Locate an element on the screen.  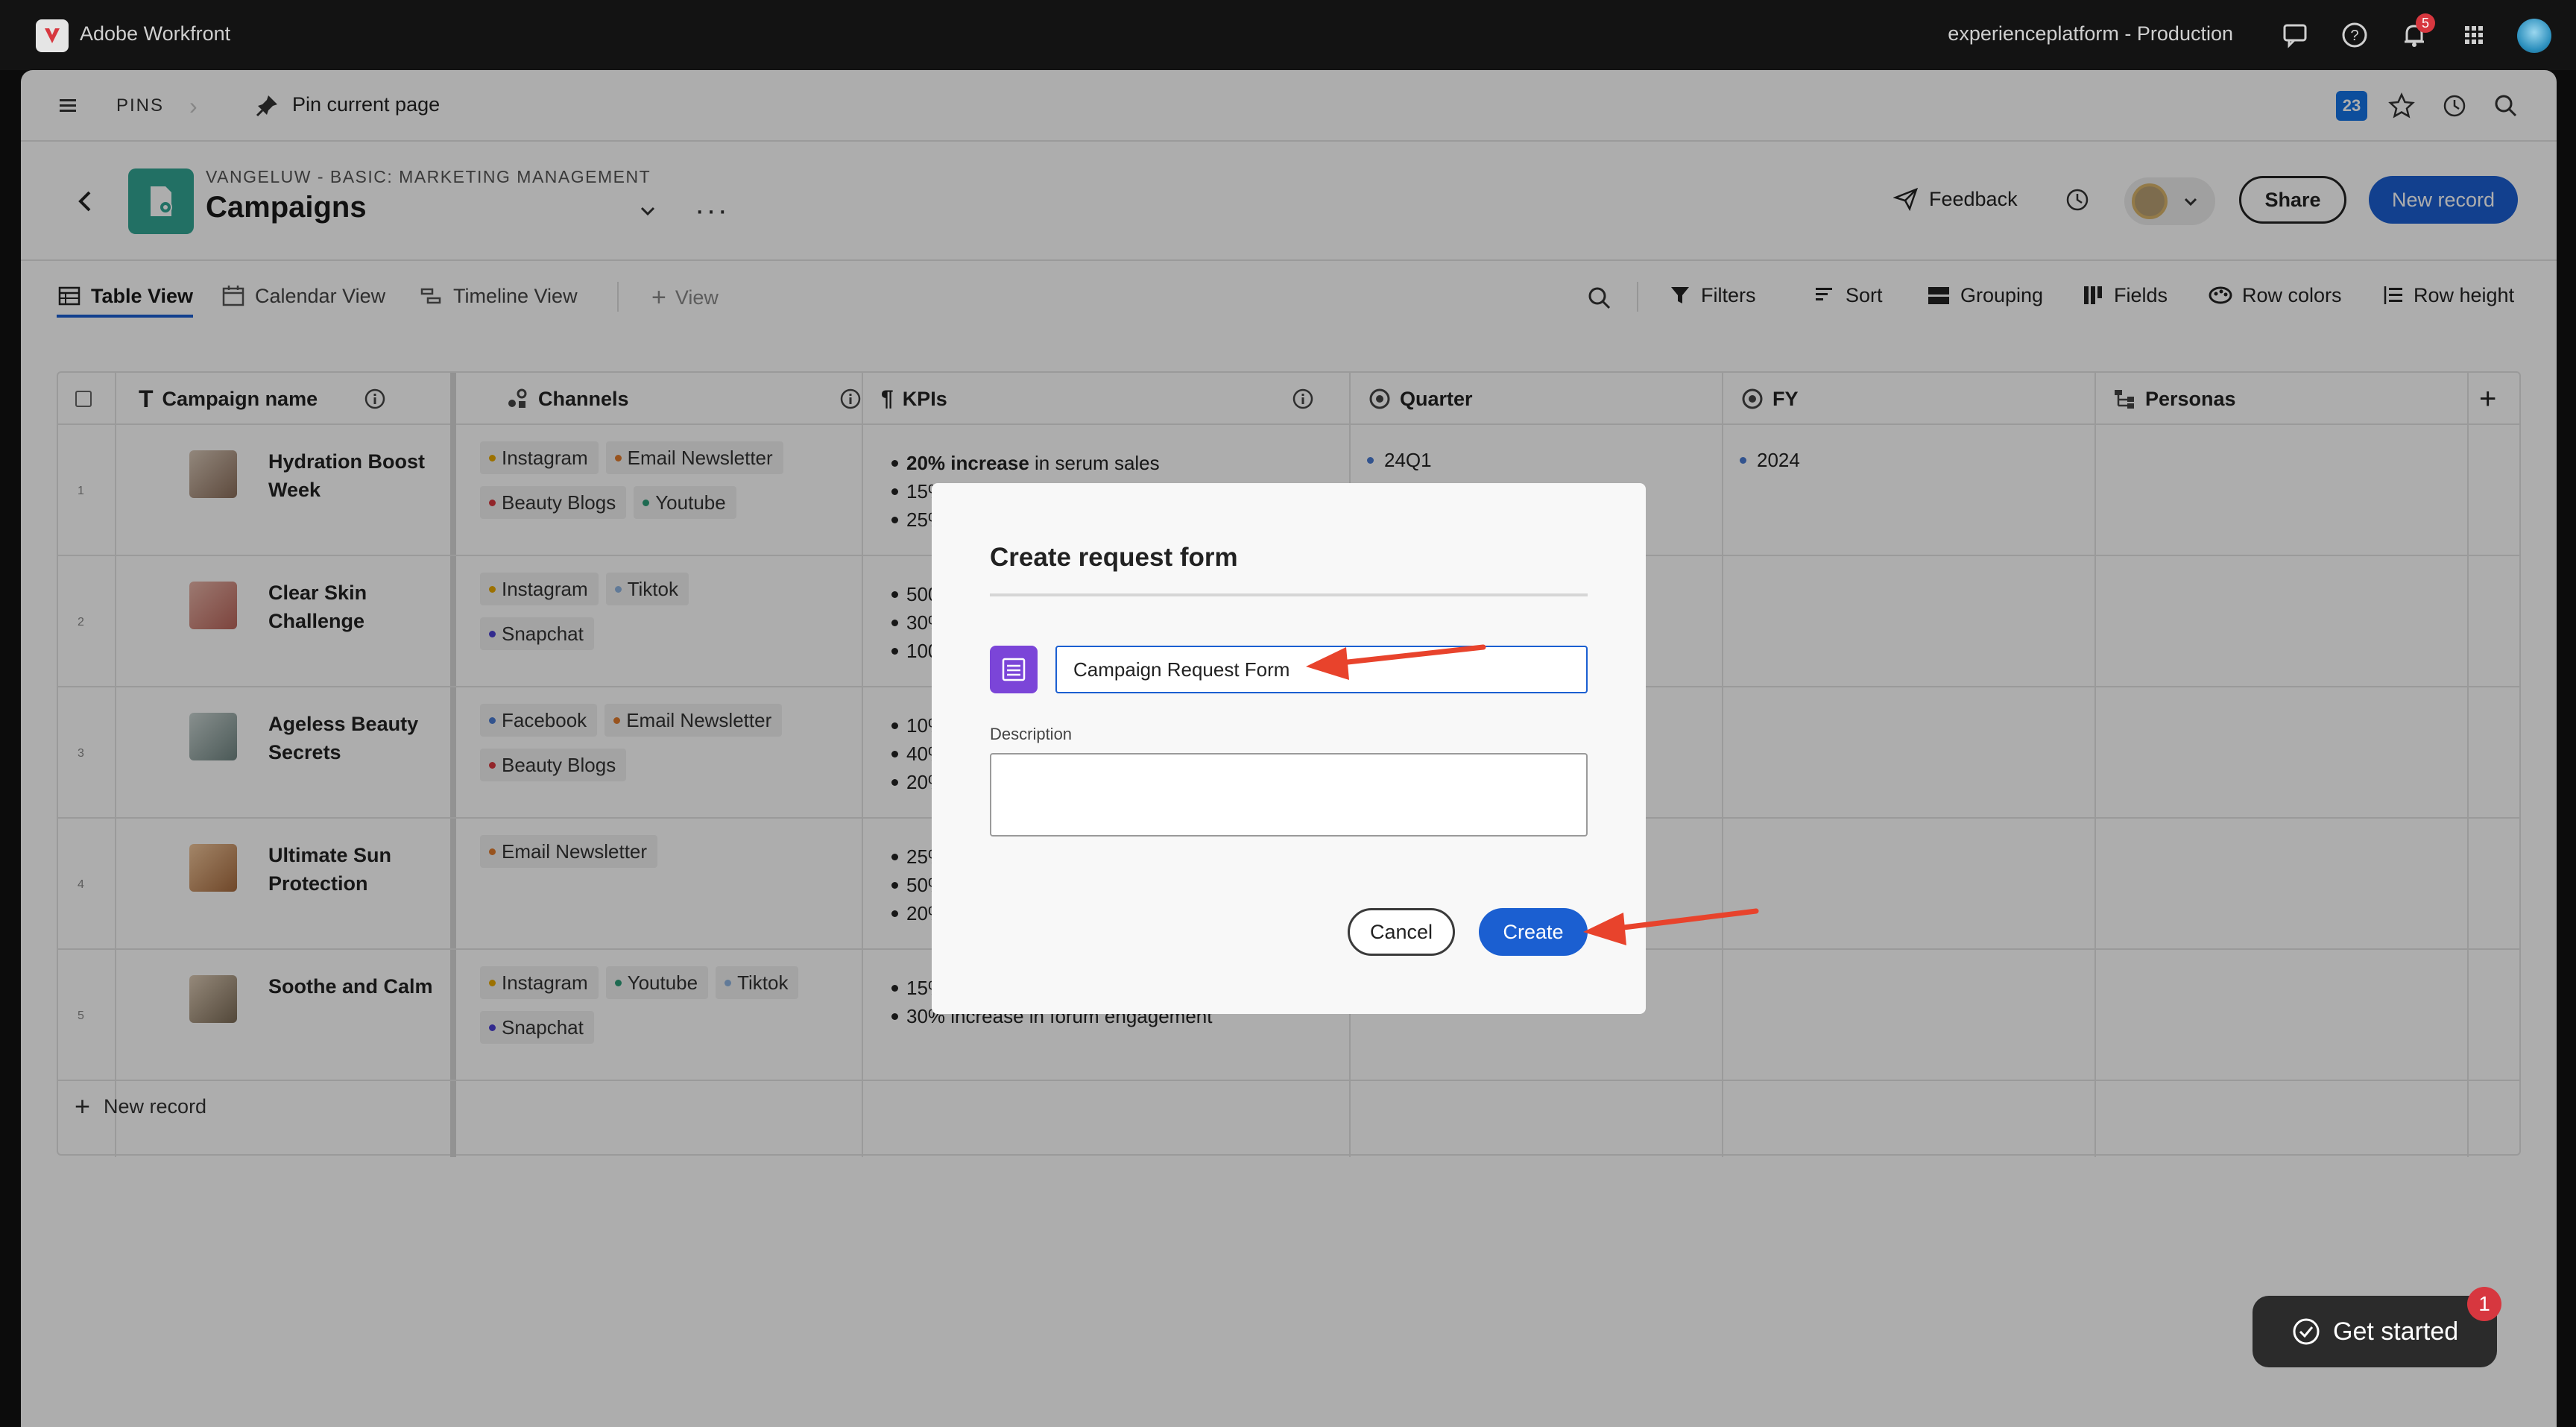
app-grid-icon is located at coordinates (2474, 35).